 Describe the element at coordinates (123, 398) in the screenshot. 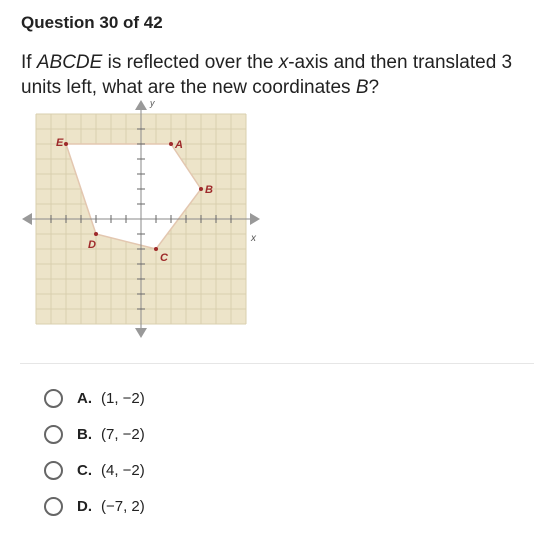

I see `option-value: (1, −2)` at that location.